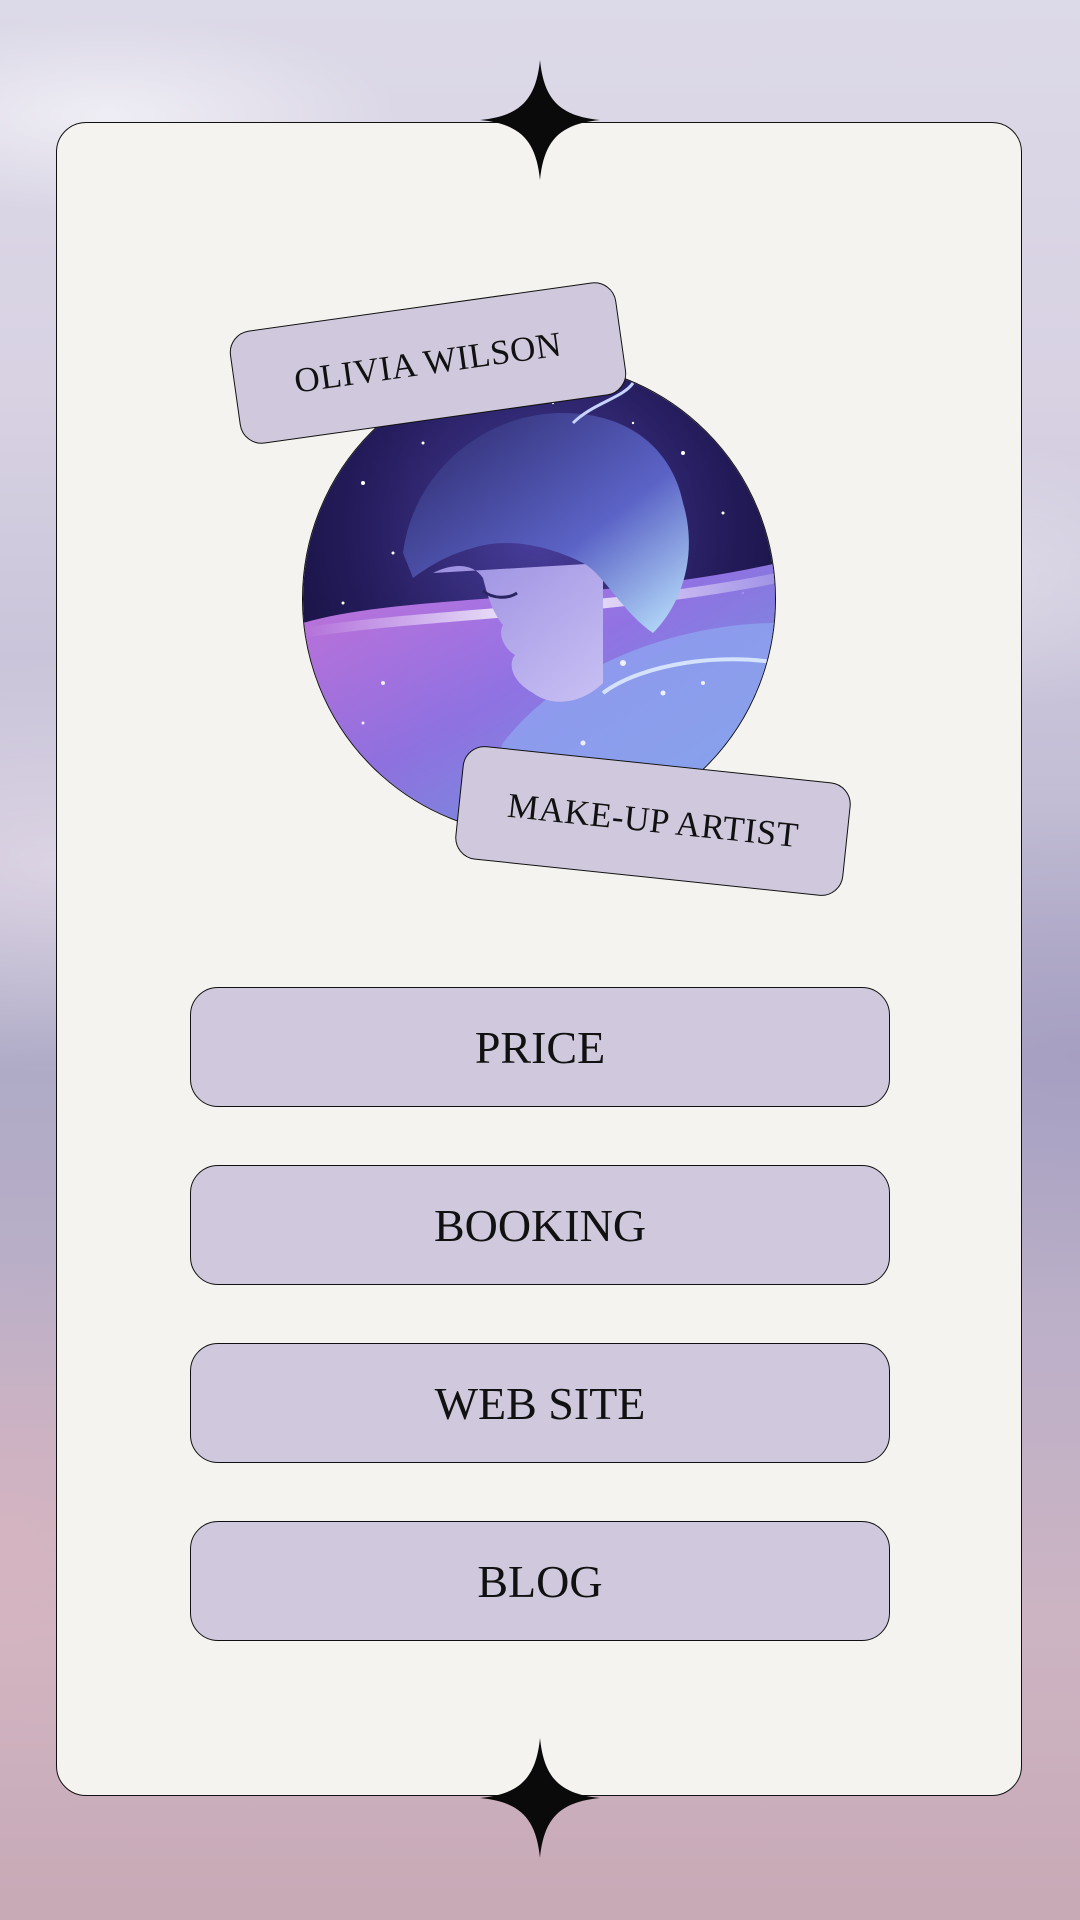  Describe the element at coordinates (653, 820) in the screenshot. I see `profile-role: MAKE-UP ARTIST` at that location.